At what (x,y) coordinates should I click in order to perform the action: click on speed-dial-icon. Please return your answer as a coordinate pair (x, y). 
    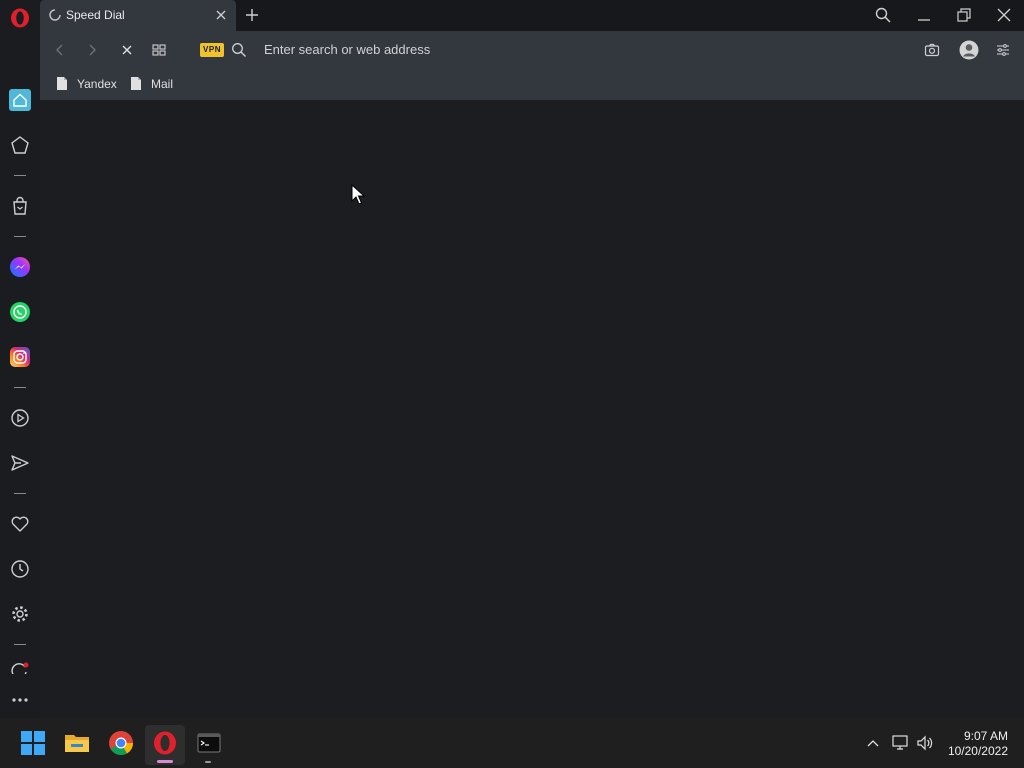
    Looking at the image, I should click on (20, 145).